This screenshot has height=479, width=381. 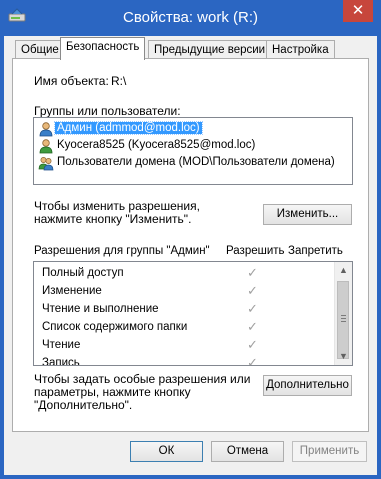 I want to click on cancel-button: Отмена, so click(x=247, y=451).